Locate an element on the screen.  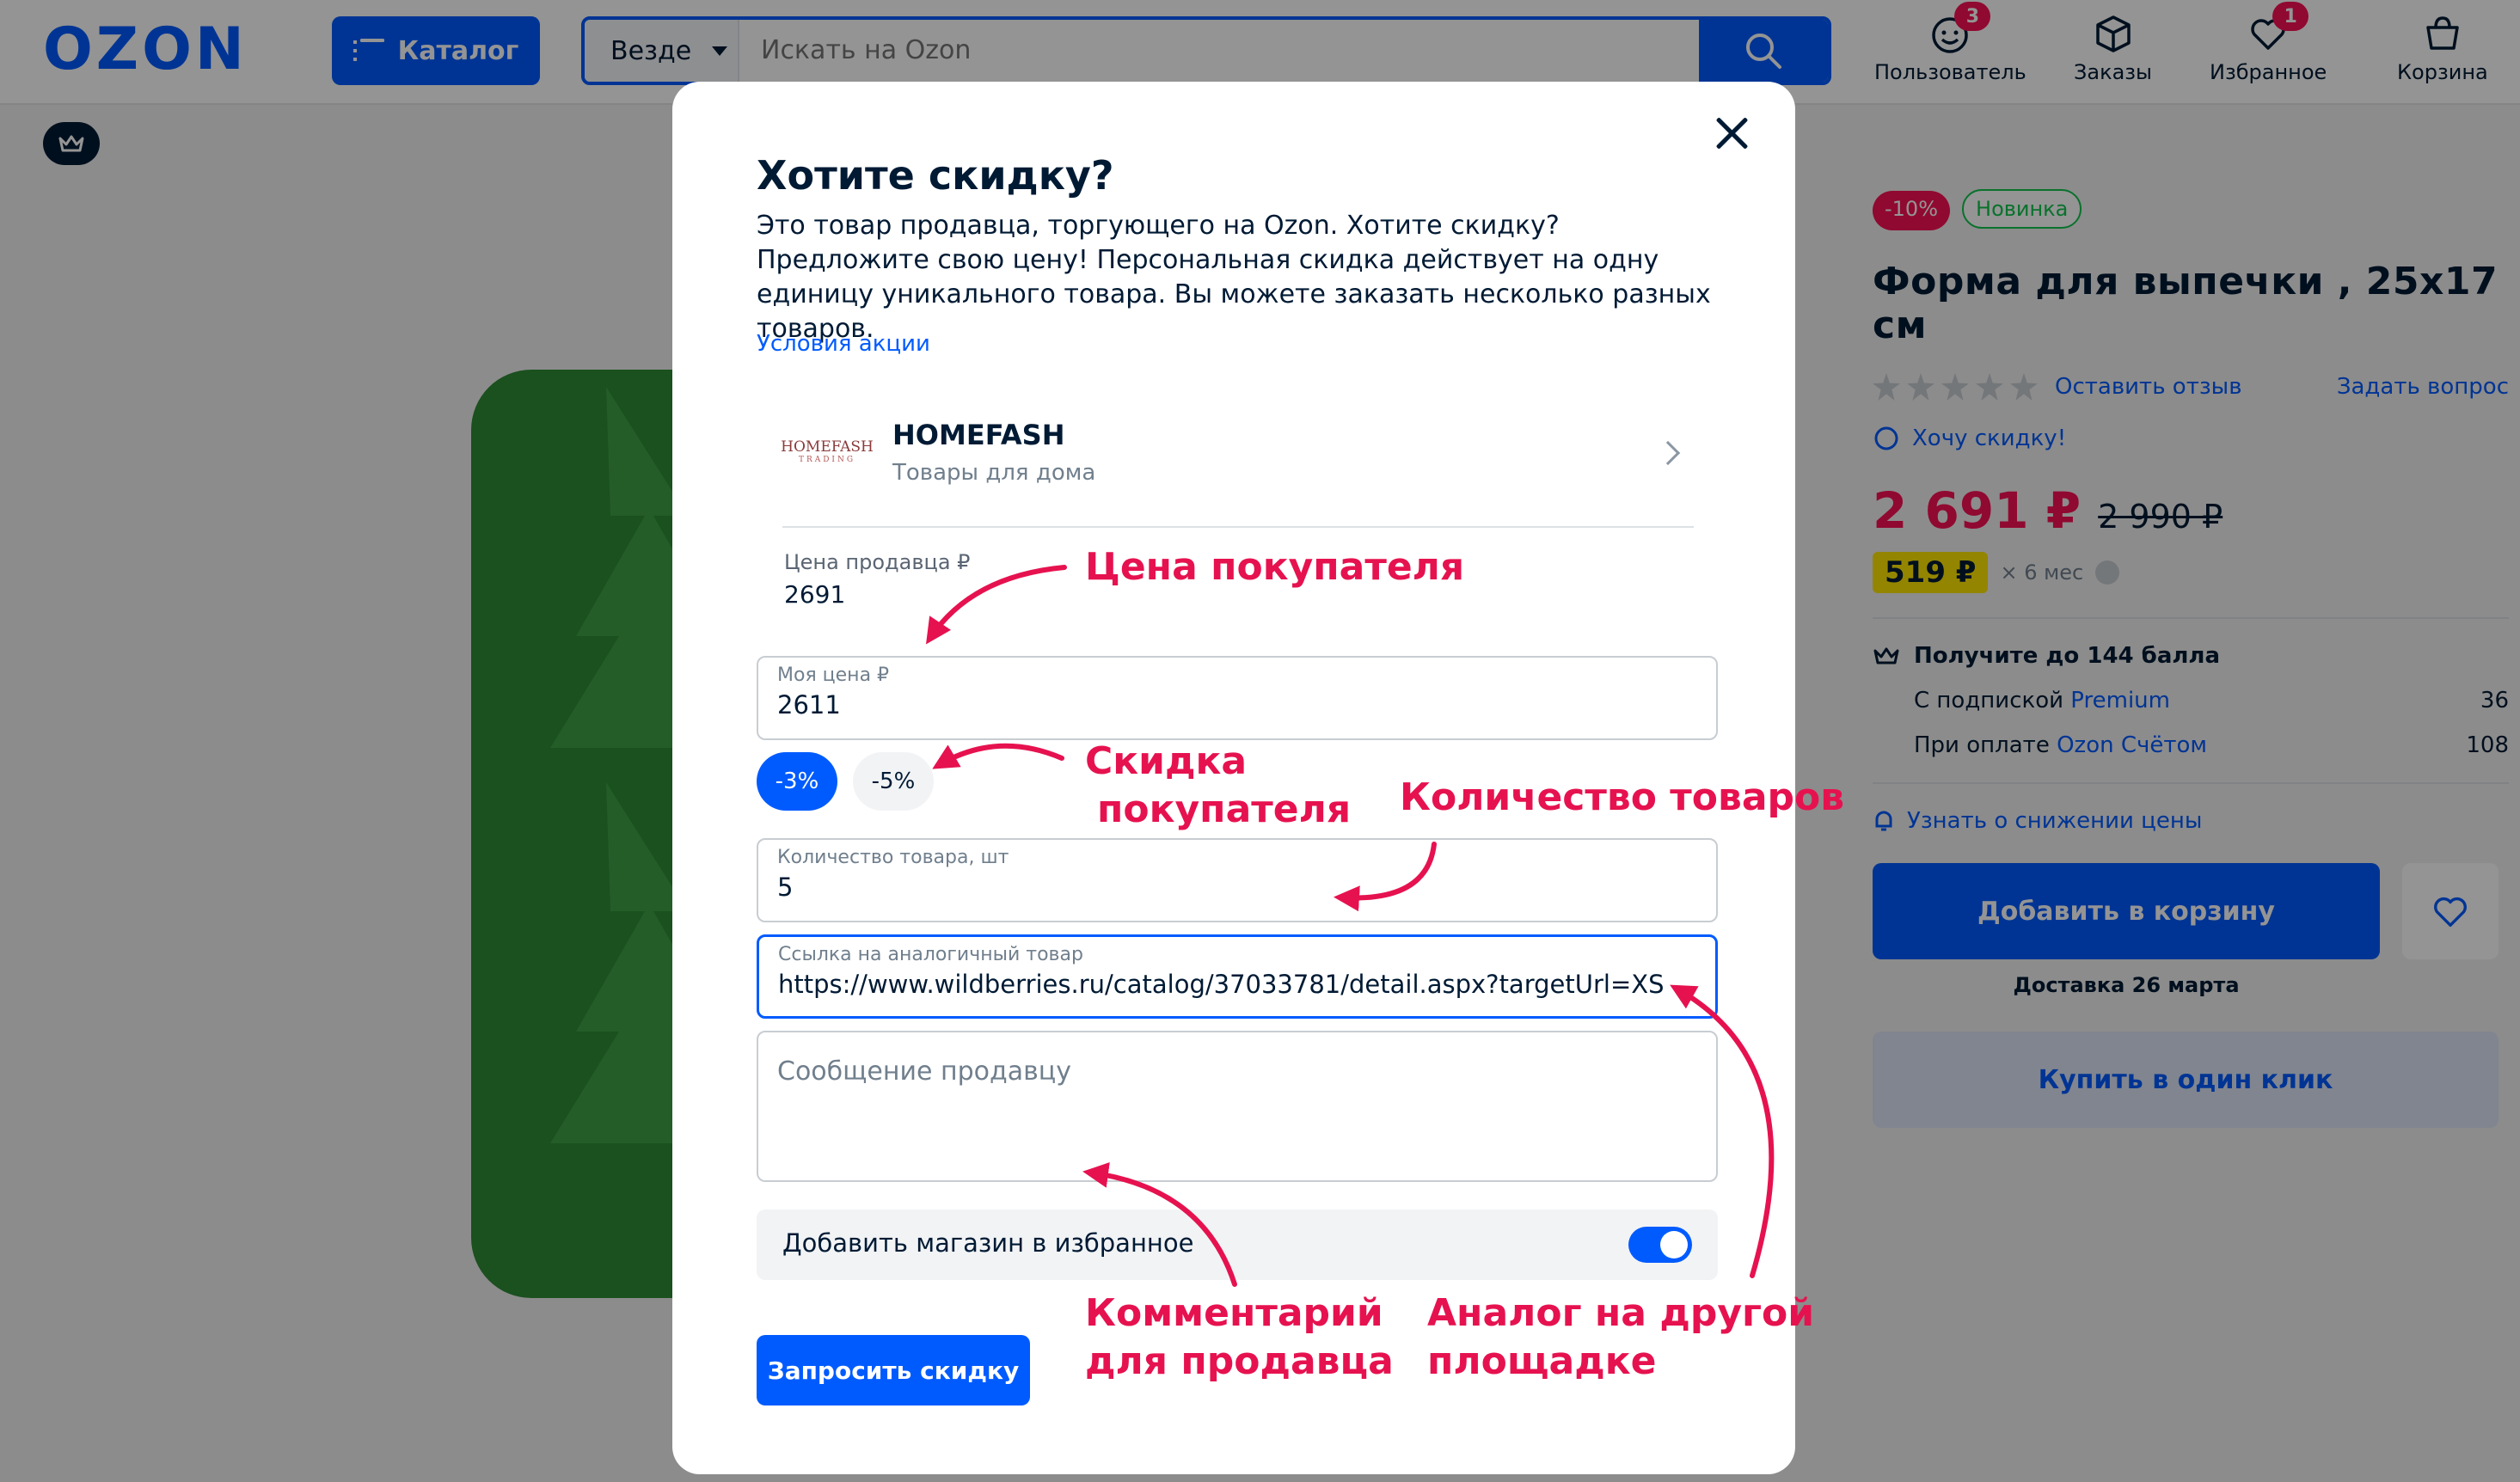
favorite-store-label: Добавить магазин в избранное is located at coordinates (988, 1243).